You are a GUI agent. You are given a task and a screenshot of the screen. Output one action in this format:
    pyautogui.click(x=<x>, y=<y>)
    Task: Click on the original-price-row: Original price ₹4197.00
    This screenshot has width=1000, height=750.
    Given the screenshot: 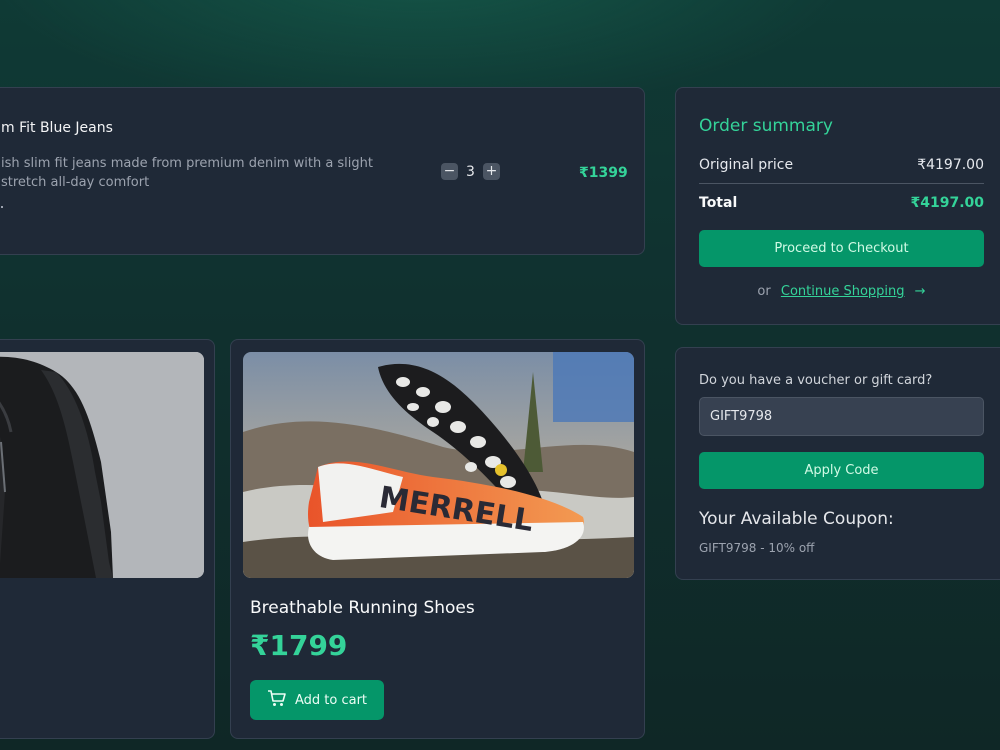 What is the action you would take?
    pyautogui.click(x=841, y=165)
    